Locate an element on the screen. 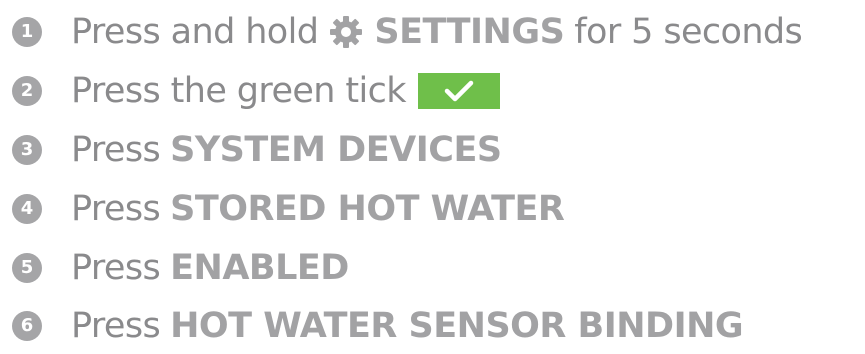 The image size is (865, 354). step-2: 2 Press the green tick is located at coordinates (256, 91).